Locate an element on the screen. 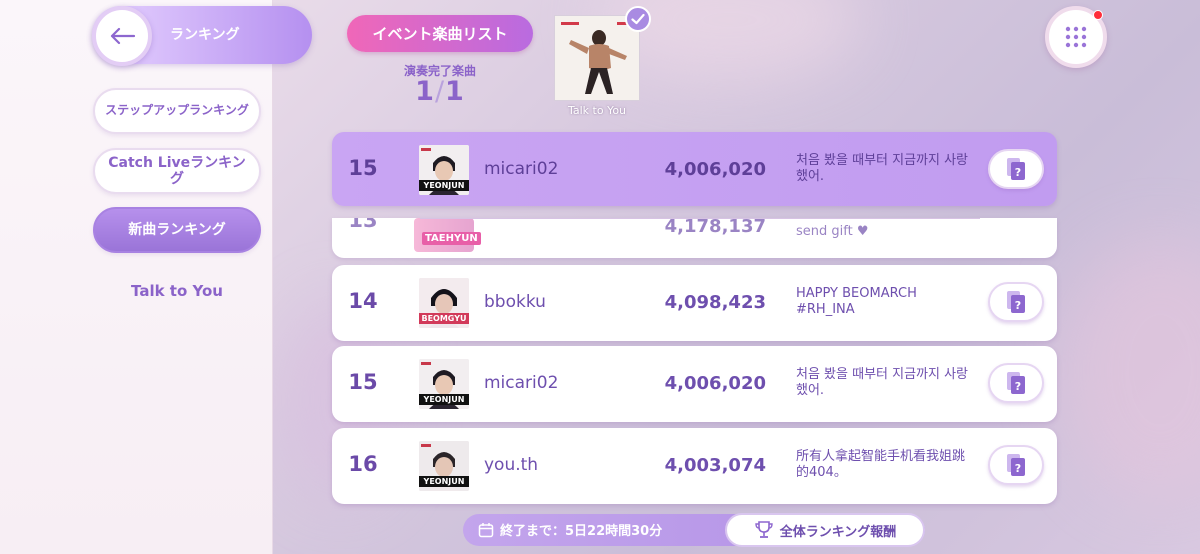  album-caption: Talk to You is located at coordinates (597, 110).